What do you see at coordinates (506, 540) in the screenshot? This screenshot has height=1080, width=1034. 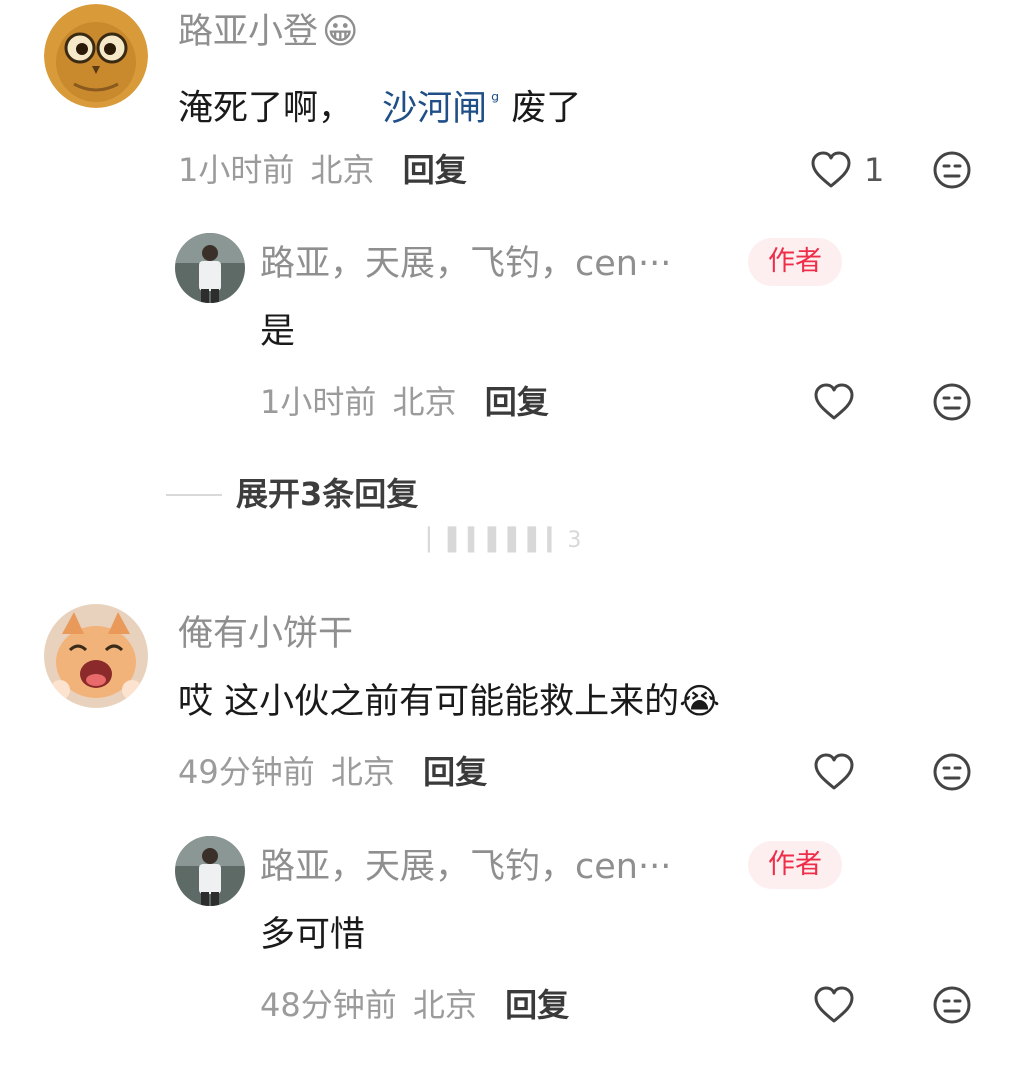 I see `faint-watermark: ▏▌▍▌▌▌▎3` at bounding box center [506, 540].